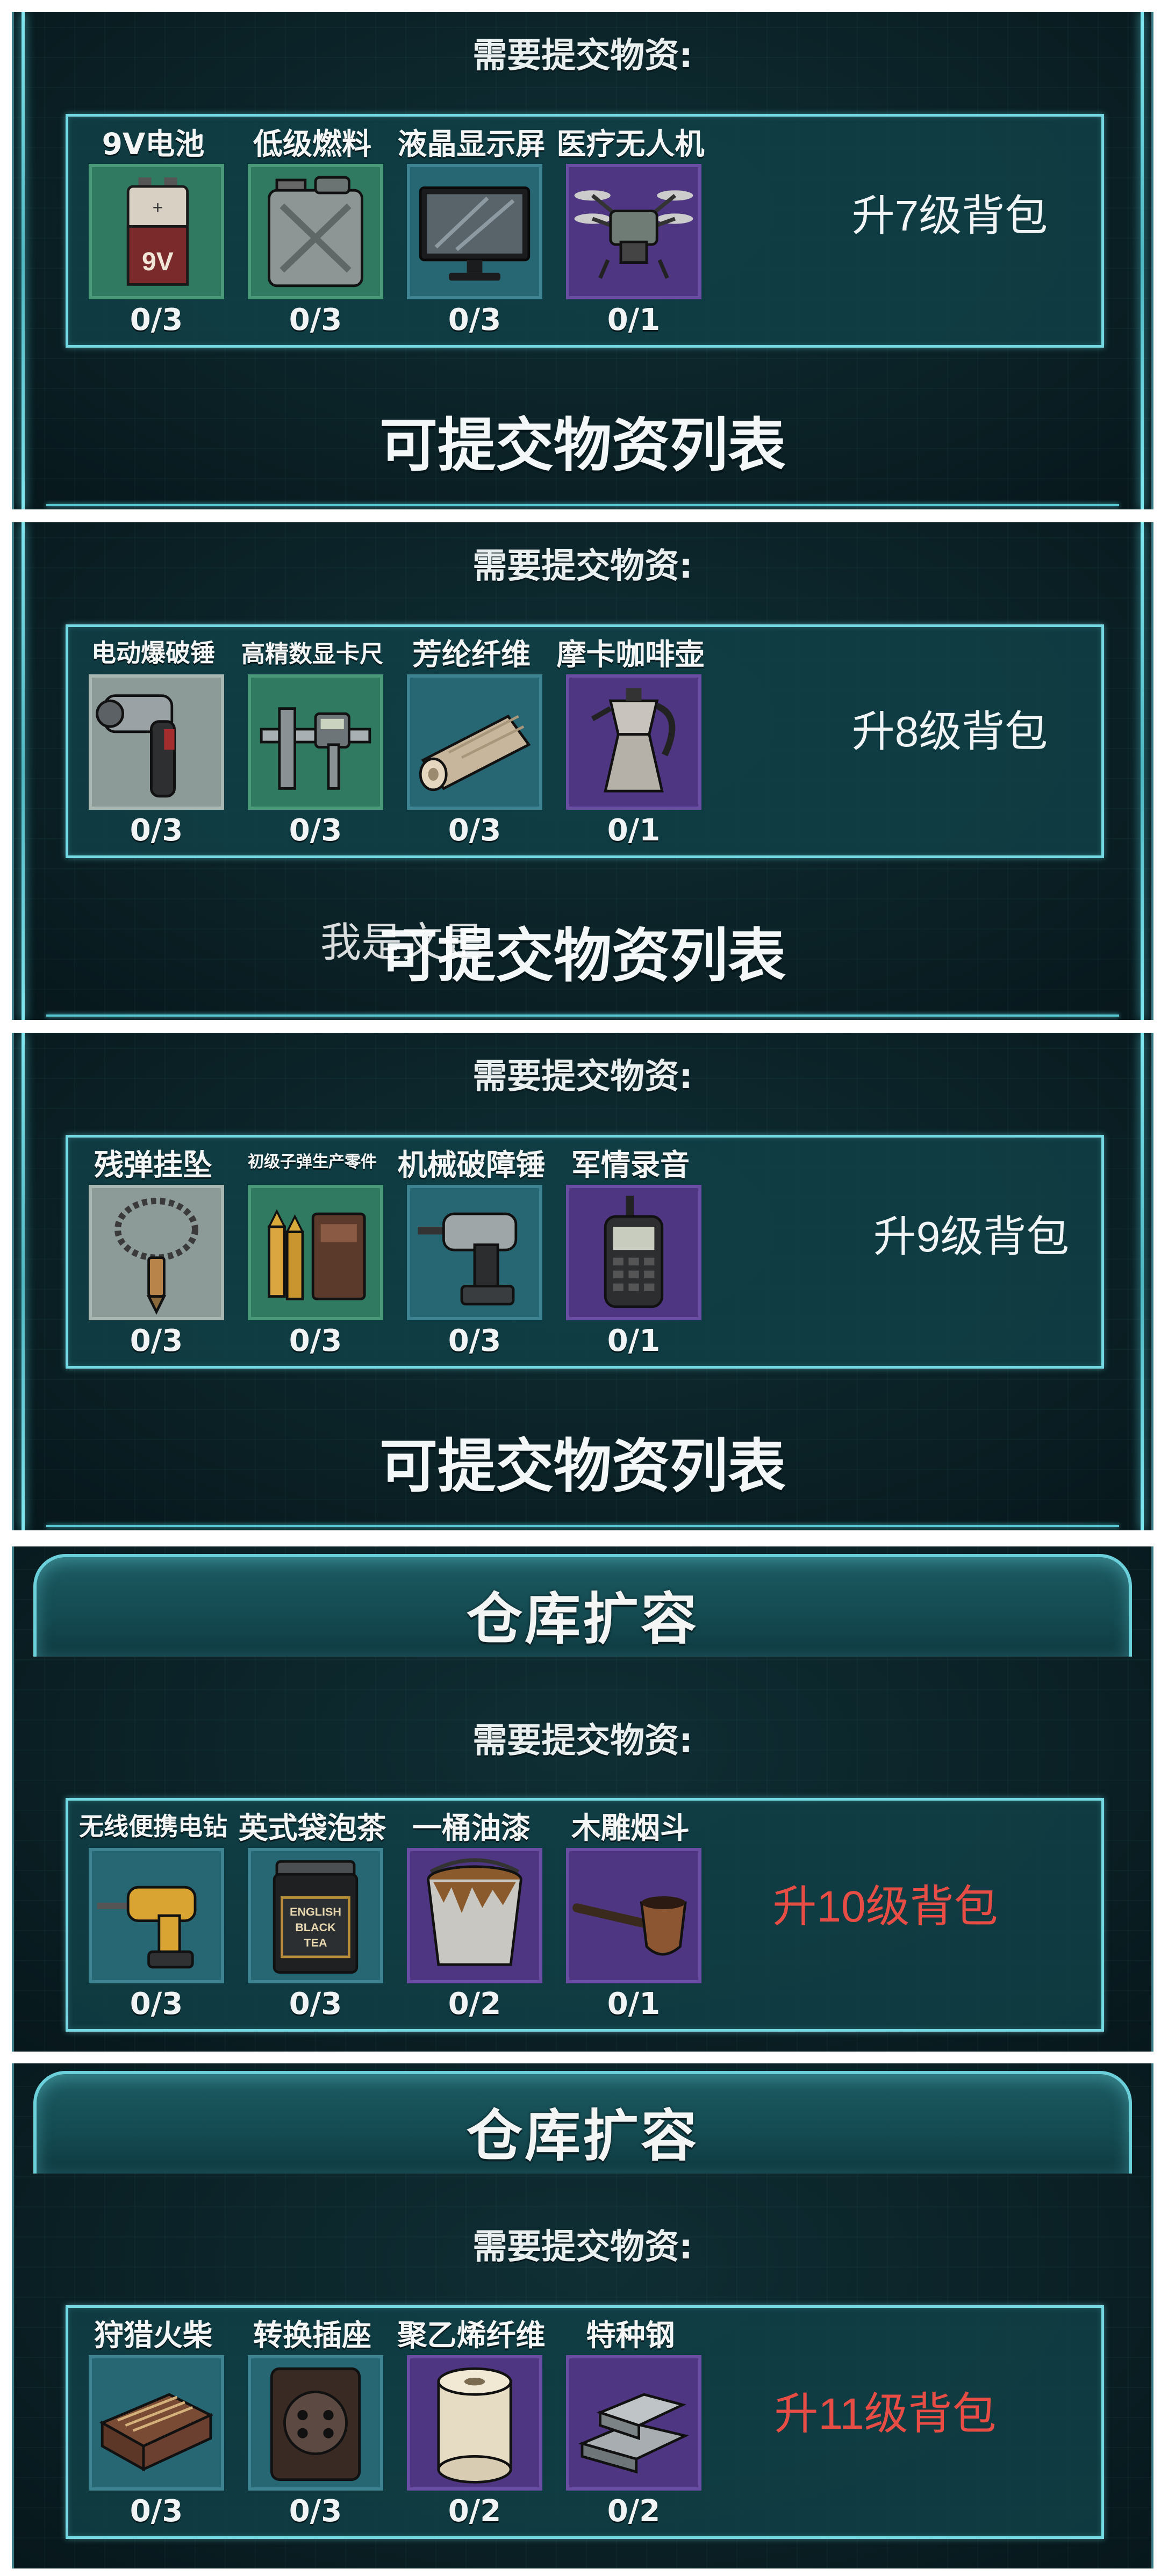  I want to click on fuel-can-icon, so click(315, 231).